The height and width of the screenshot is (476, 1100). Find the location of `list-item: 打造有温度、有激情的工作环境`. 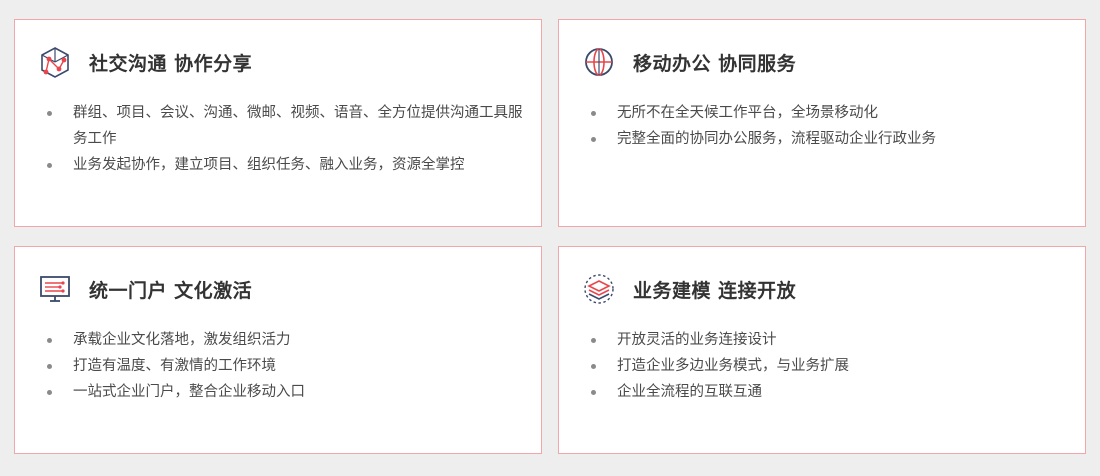

list-item: 打造有温度、有激情的工作环境 is located at coordinates (284, 366).